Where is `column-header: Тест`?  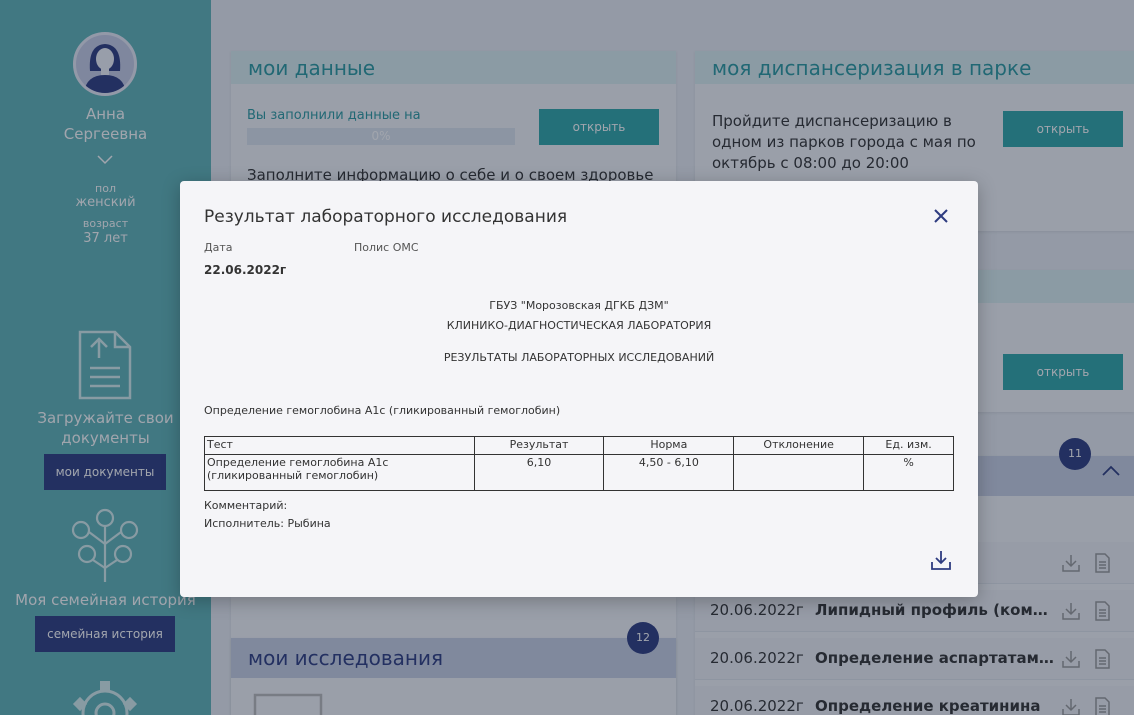 column-header: Тест is located at coordinates (339, 445).